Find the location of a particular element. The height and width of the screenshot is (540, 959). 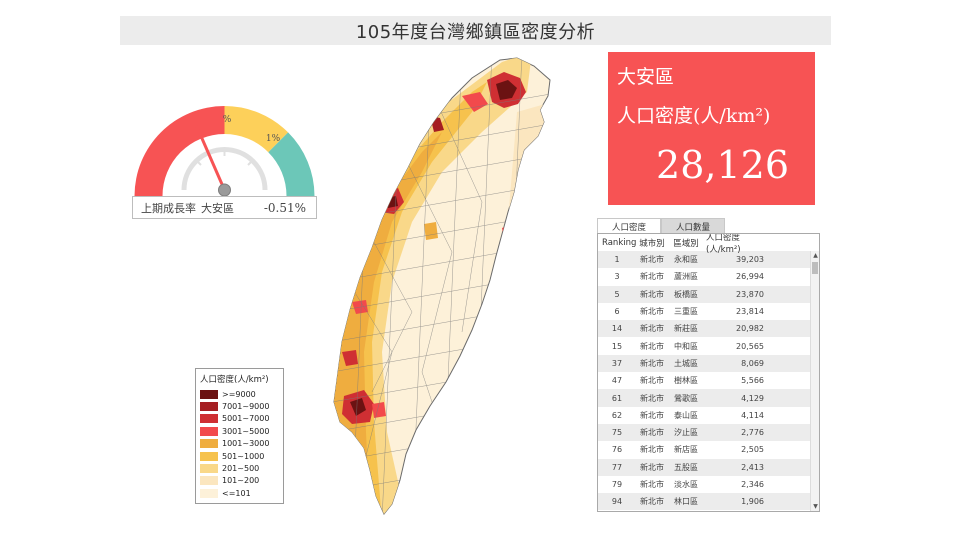

cell-rank: 37 is located at coordinates (617, 363).